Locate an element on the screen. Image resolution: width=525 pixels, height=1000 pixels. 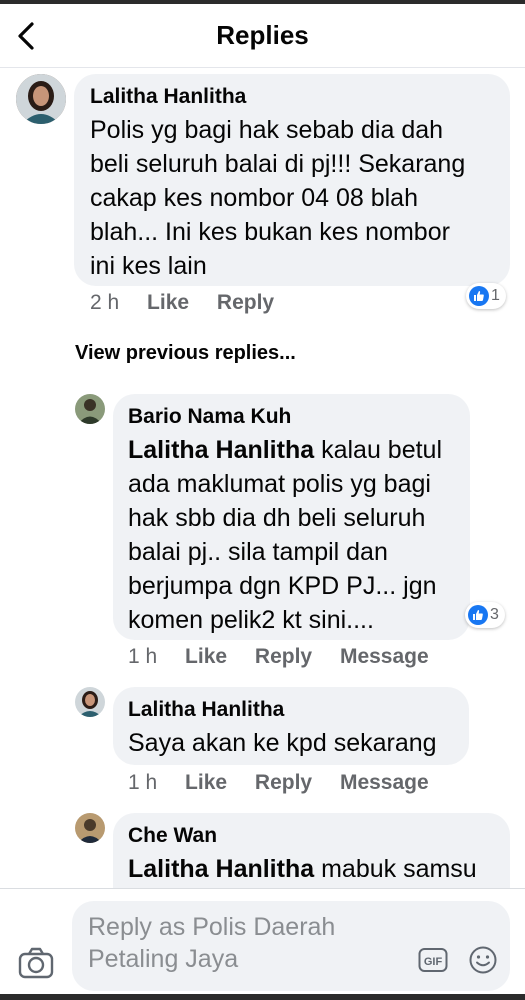
page-title: Replies is located at coordinates (262, 35).